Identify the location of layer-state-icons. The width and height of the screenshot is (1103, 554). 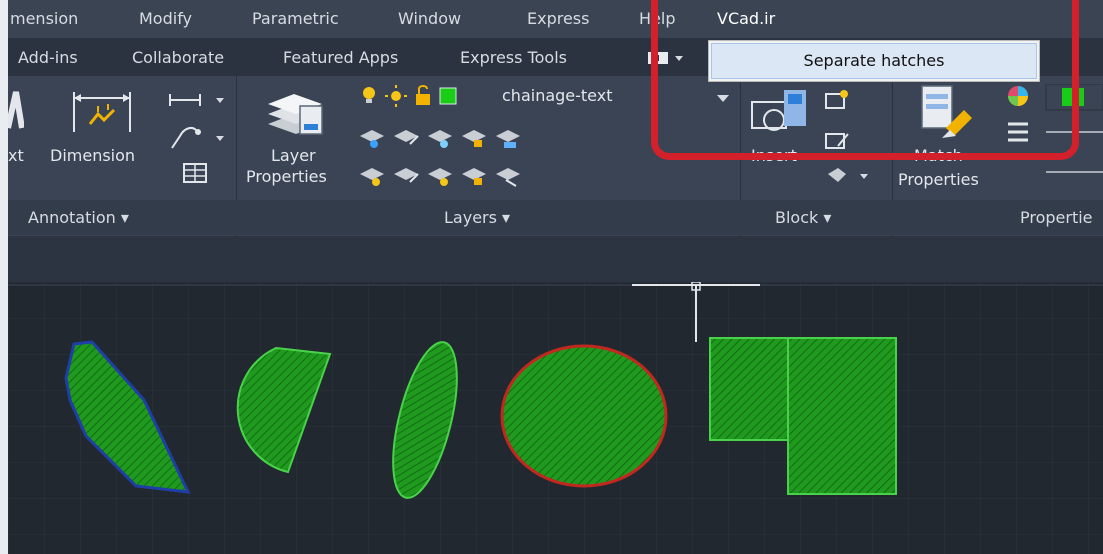
(410, 96).